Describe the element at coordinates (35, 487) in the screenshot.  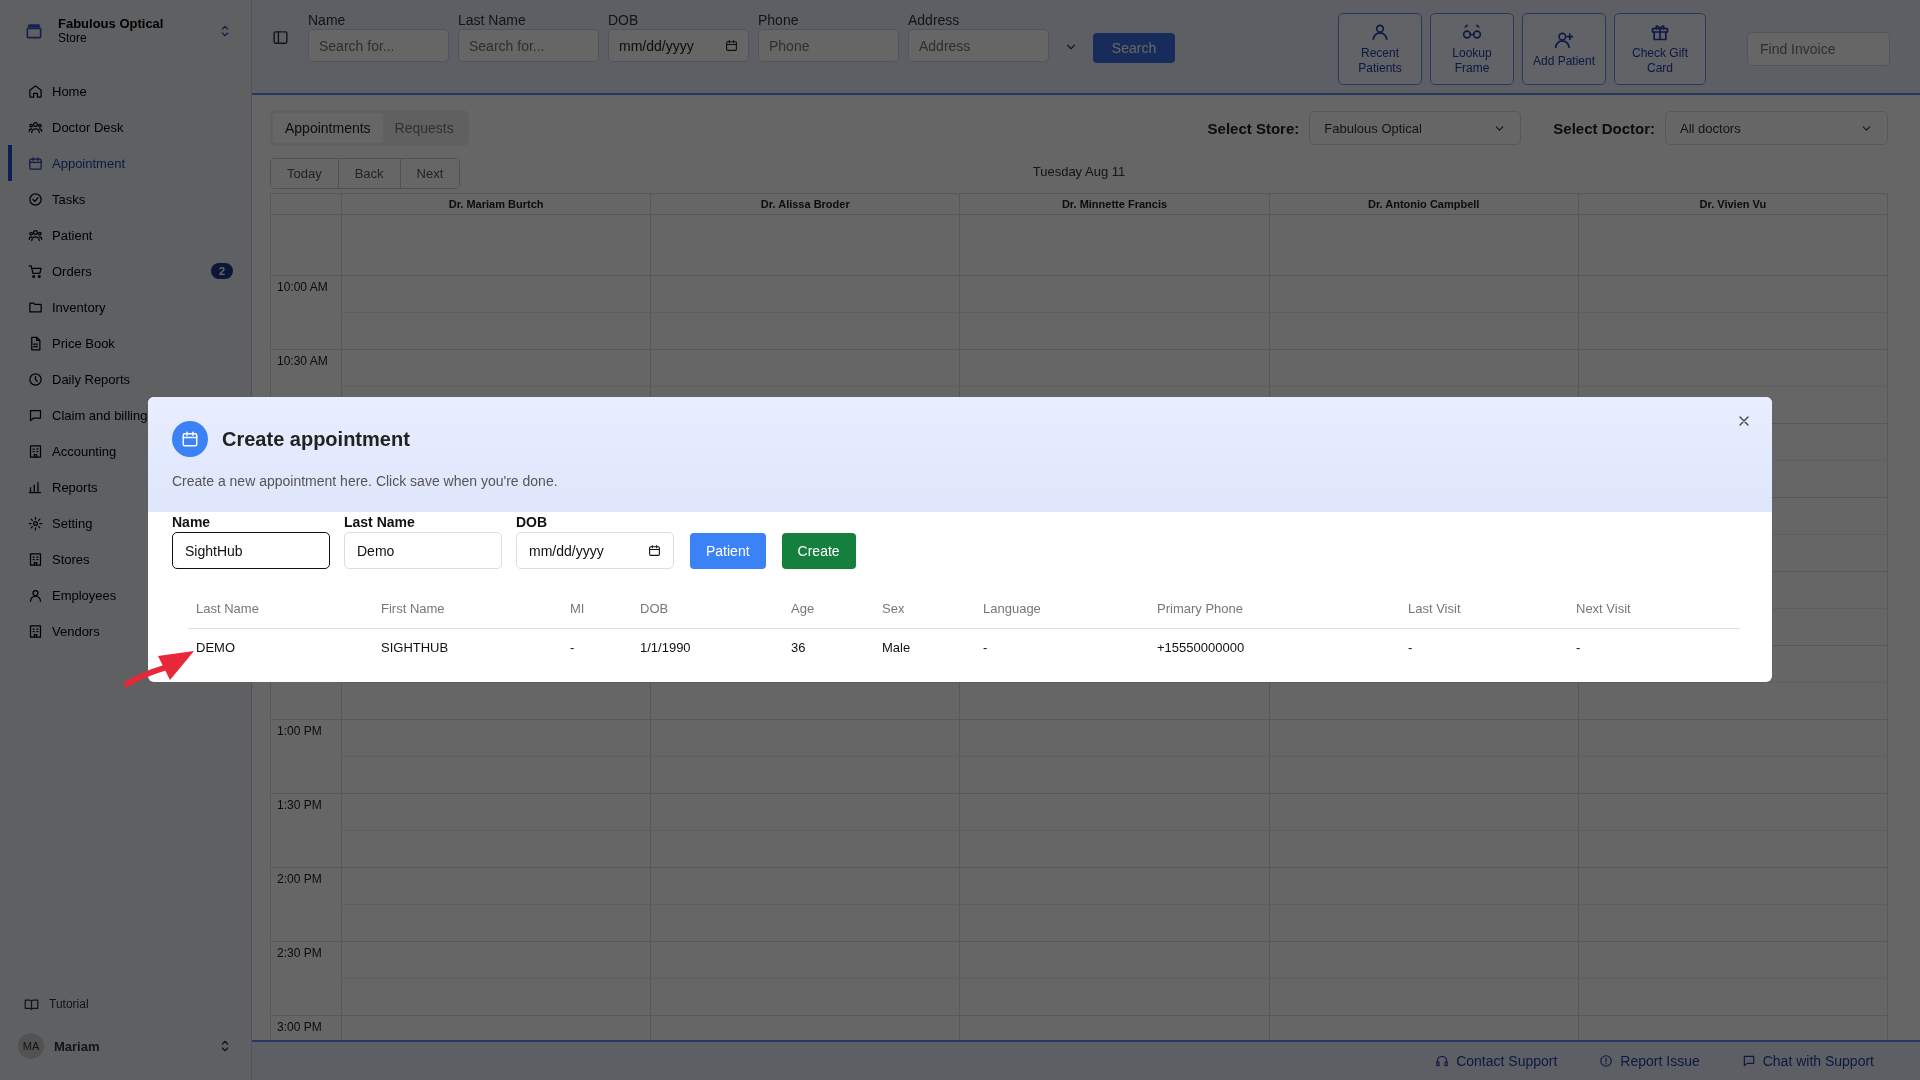
I see `bar-chart-icon` at that location.